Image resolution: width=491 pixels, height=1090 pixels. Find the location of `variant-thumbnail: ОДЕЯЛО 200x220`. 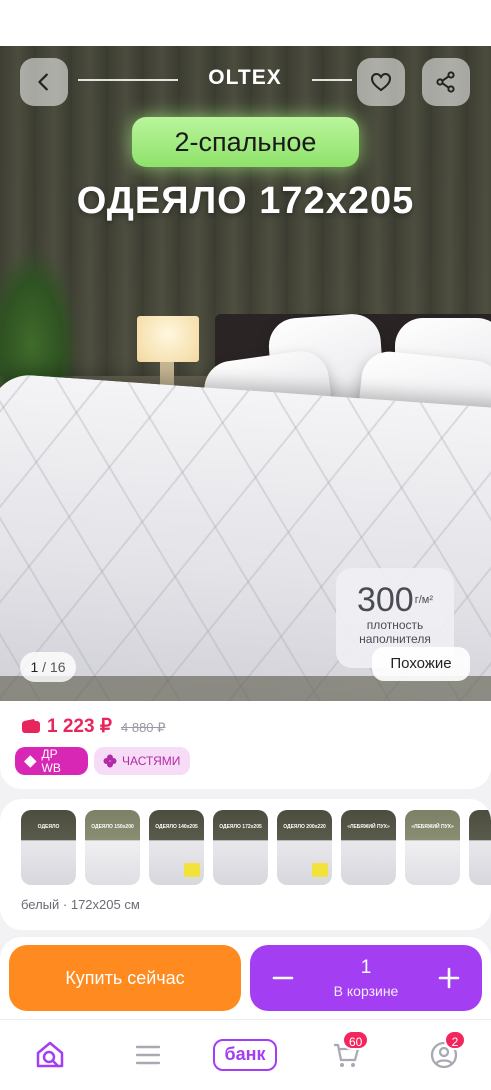

variant-thumbnail: ОДЕЯЛО 200x220 is located at coordinates (304, 847).